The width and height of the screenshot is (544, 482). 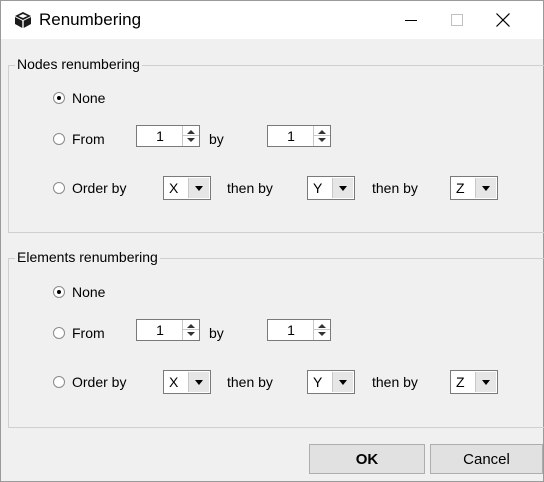 What do you see at coordinates (59, 333) in the screenshot?
I see `elements-from-radio` at bounding box center [59, 333].